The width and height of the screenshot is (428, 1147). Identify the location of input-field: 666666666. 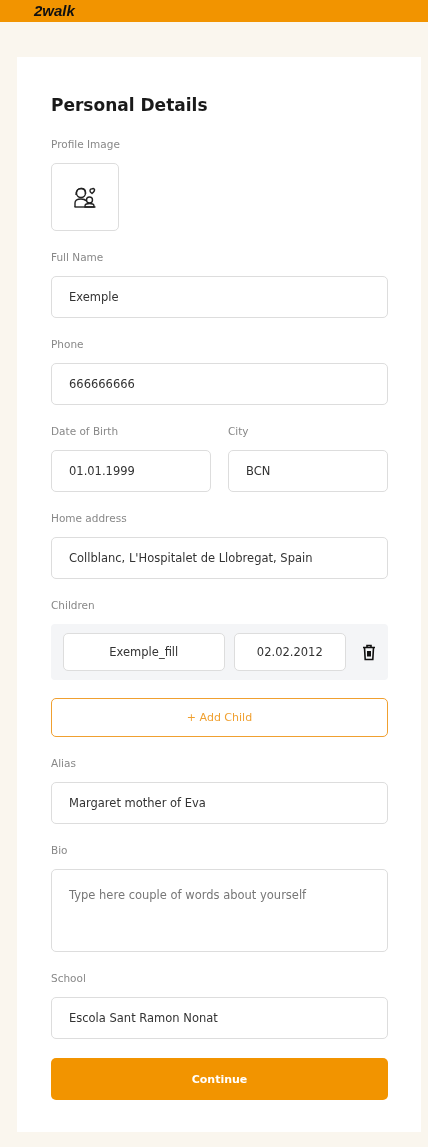
(219, 384).